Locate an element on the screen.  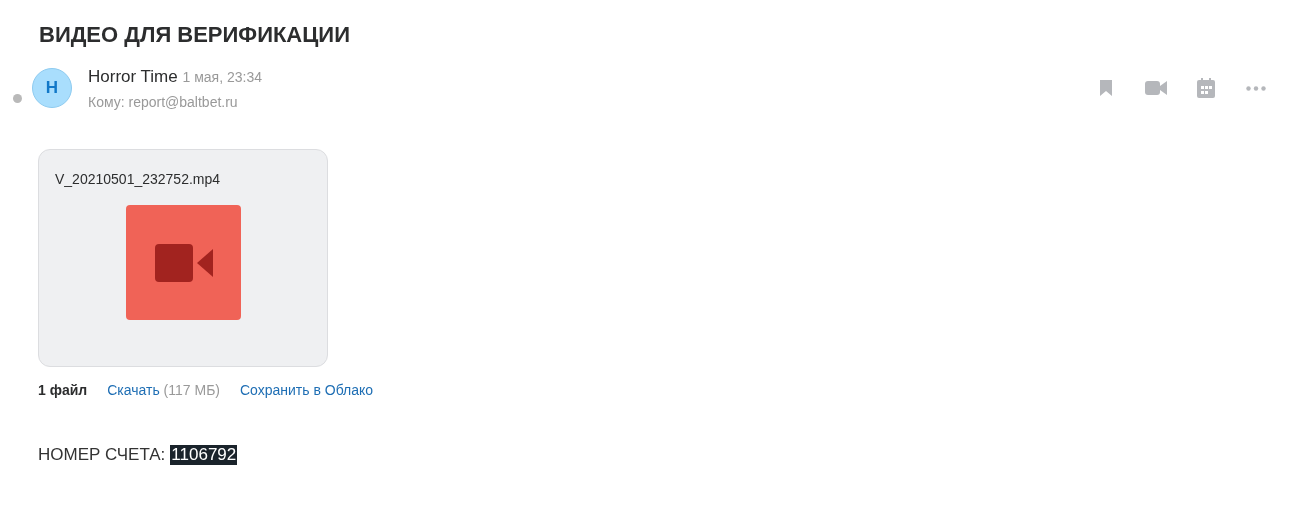
attachment-card: V_20210501_232752.mp4 is located at coordinates (183, 258).